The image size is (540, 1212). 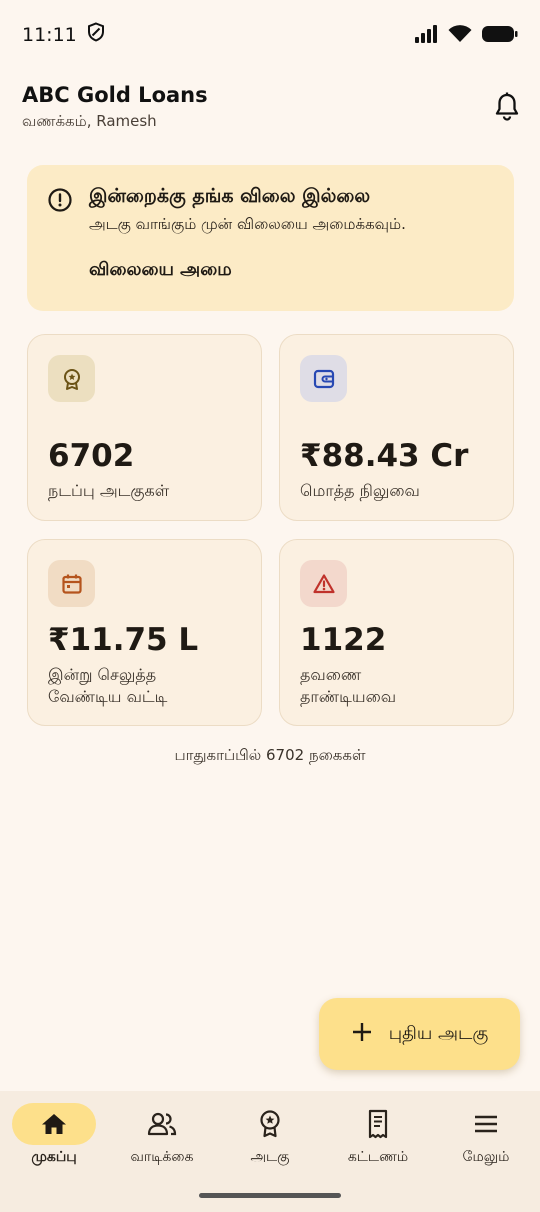 What do you see at coordinates (160, 270) in the screenshot?
I see `set-price-button: விலையை அமை` at bounding box center [160, 270].